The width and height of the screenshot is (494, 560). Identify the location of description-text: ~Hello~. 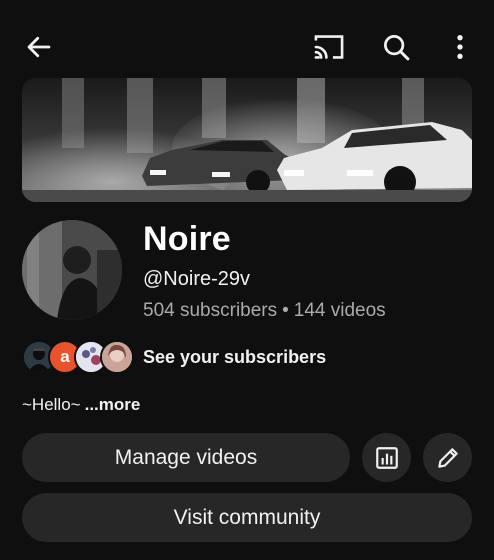
(51, 404).